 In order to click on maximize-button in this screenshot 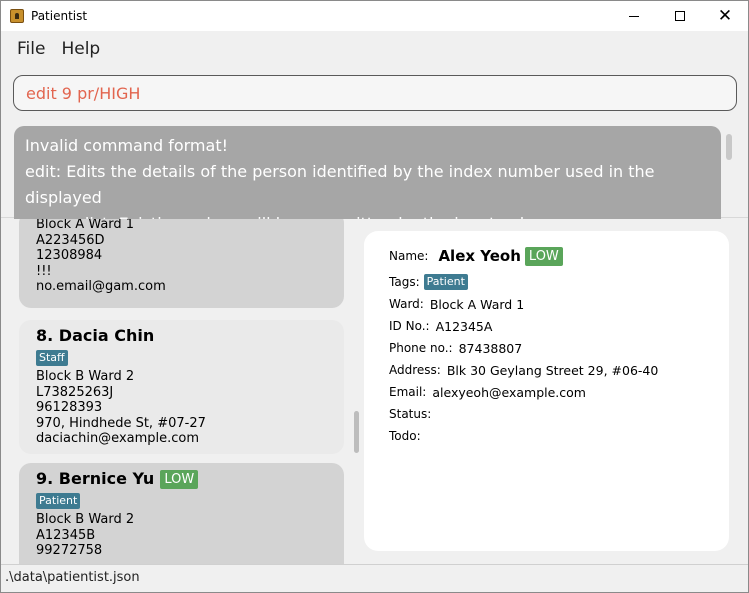, I will do `click(680, 16)`.